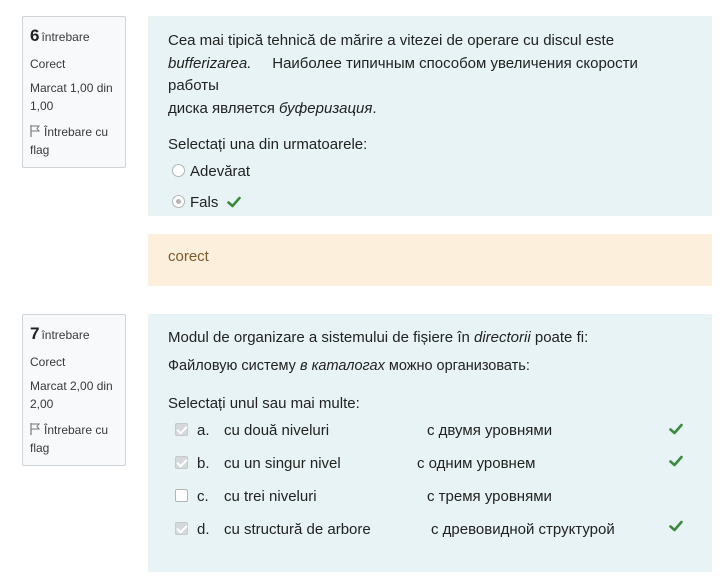 The width and height of the screenshot is (725, 577). I want to click on answer-prompt: Selectați una din urmatoarele:, so click(268, 144).